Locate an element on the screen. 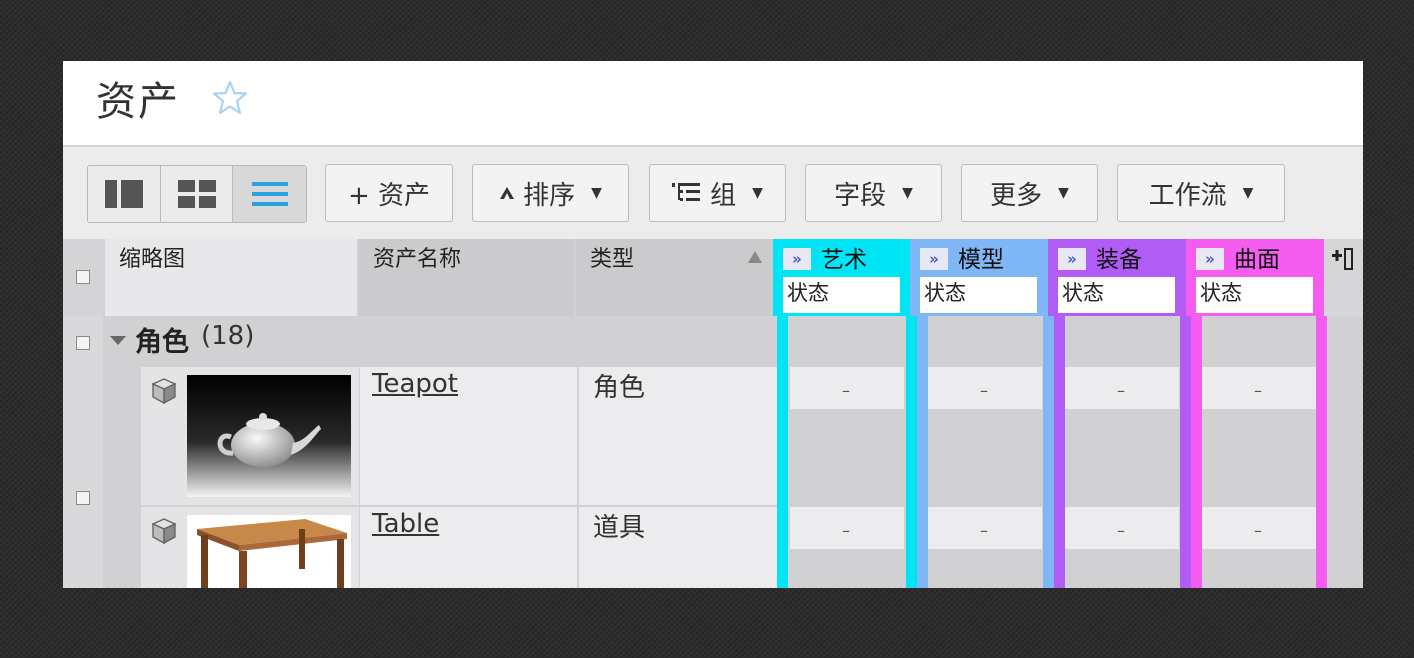 Image resolution: width=1414 pixels, height=658 pixels. group-row: 角色 (18) is located at coordinates (439, 341).